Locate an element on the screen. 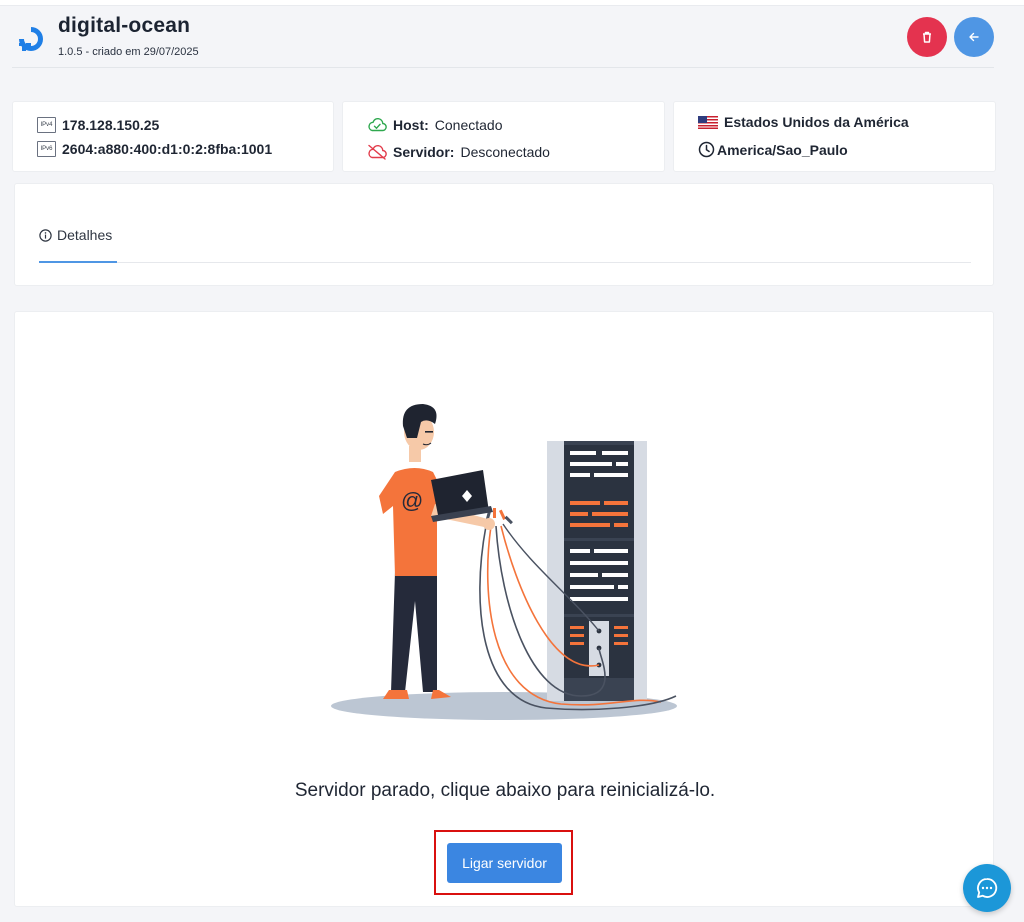 Image resolution: width=1024 pixels, height=922 pixels. arrow-left-icon is located at coordinates (974, 37).